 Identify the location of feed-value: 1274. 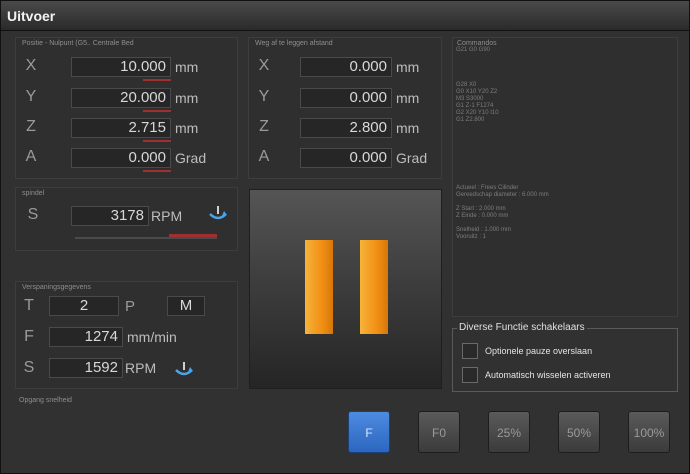
(86, 337).